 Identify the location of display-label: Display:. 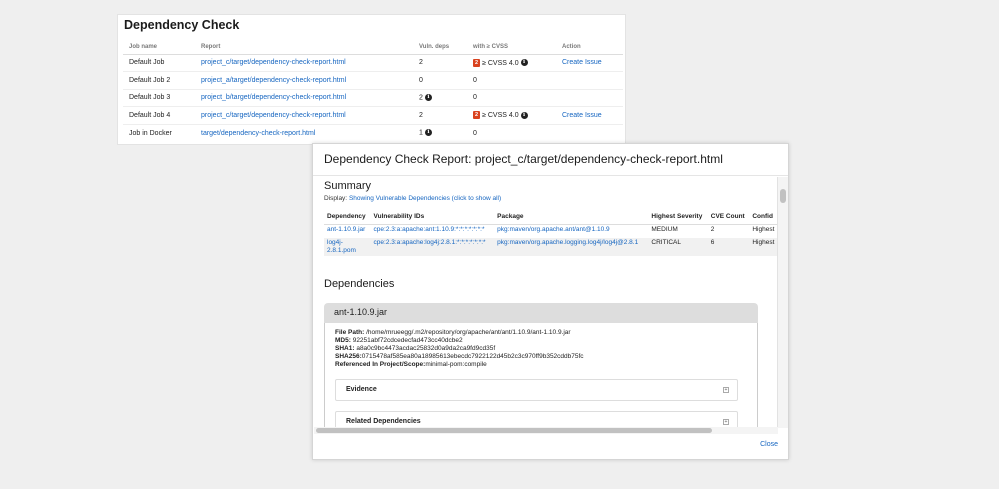
(336, 198).